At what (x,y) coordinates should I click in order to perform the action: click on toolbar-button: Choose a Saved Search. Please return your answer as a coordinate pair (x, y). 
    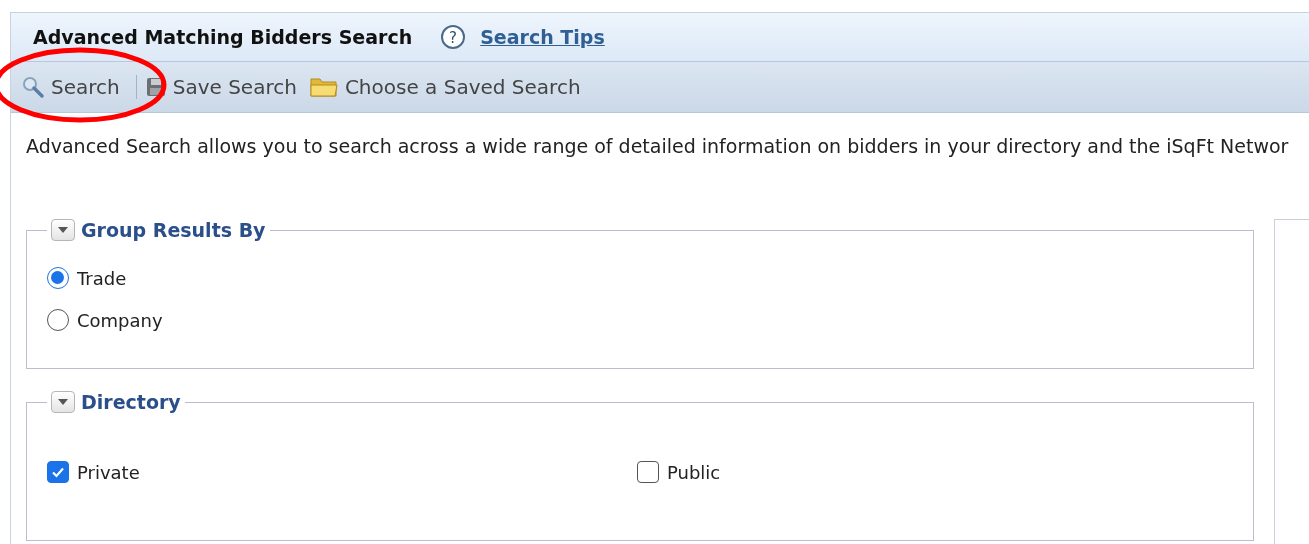
    Looking at the image, I should click on (444, 87).